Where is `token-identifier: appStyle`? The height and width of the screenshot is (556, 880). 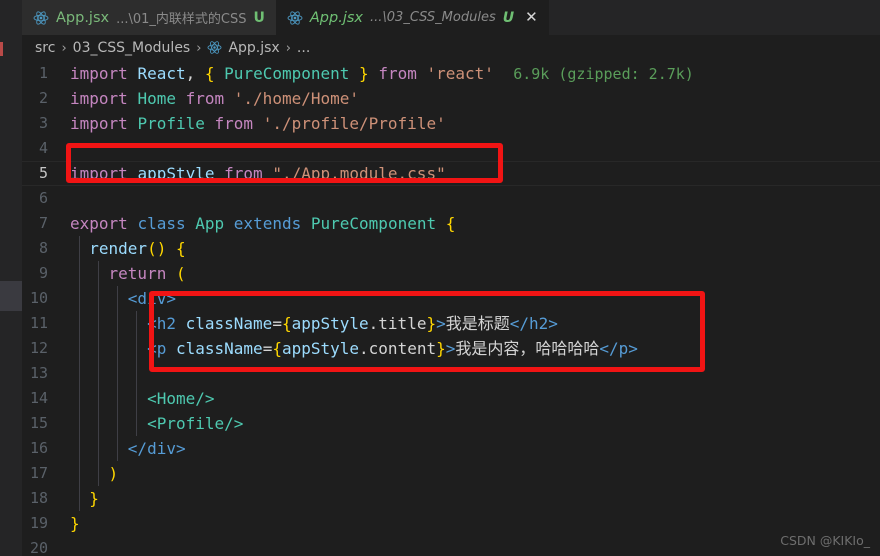
token-identifier: appStyle is located at coordinates (320, 348).